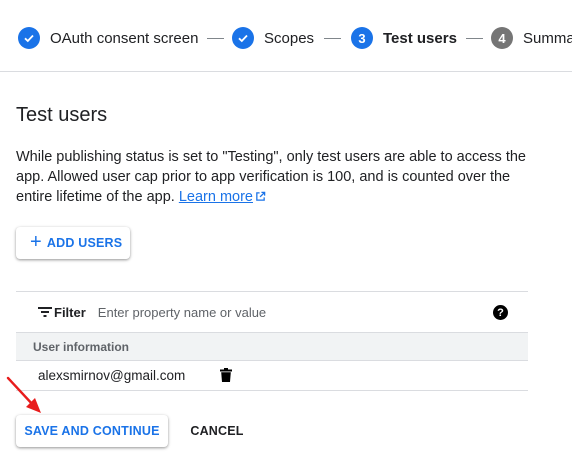  I want to click on filter-bar: Filter ?, so click(272, 312).